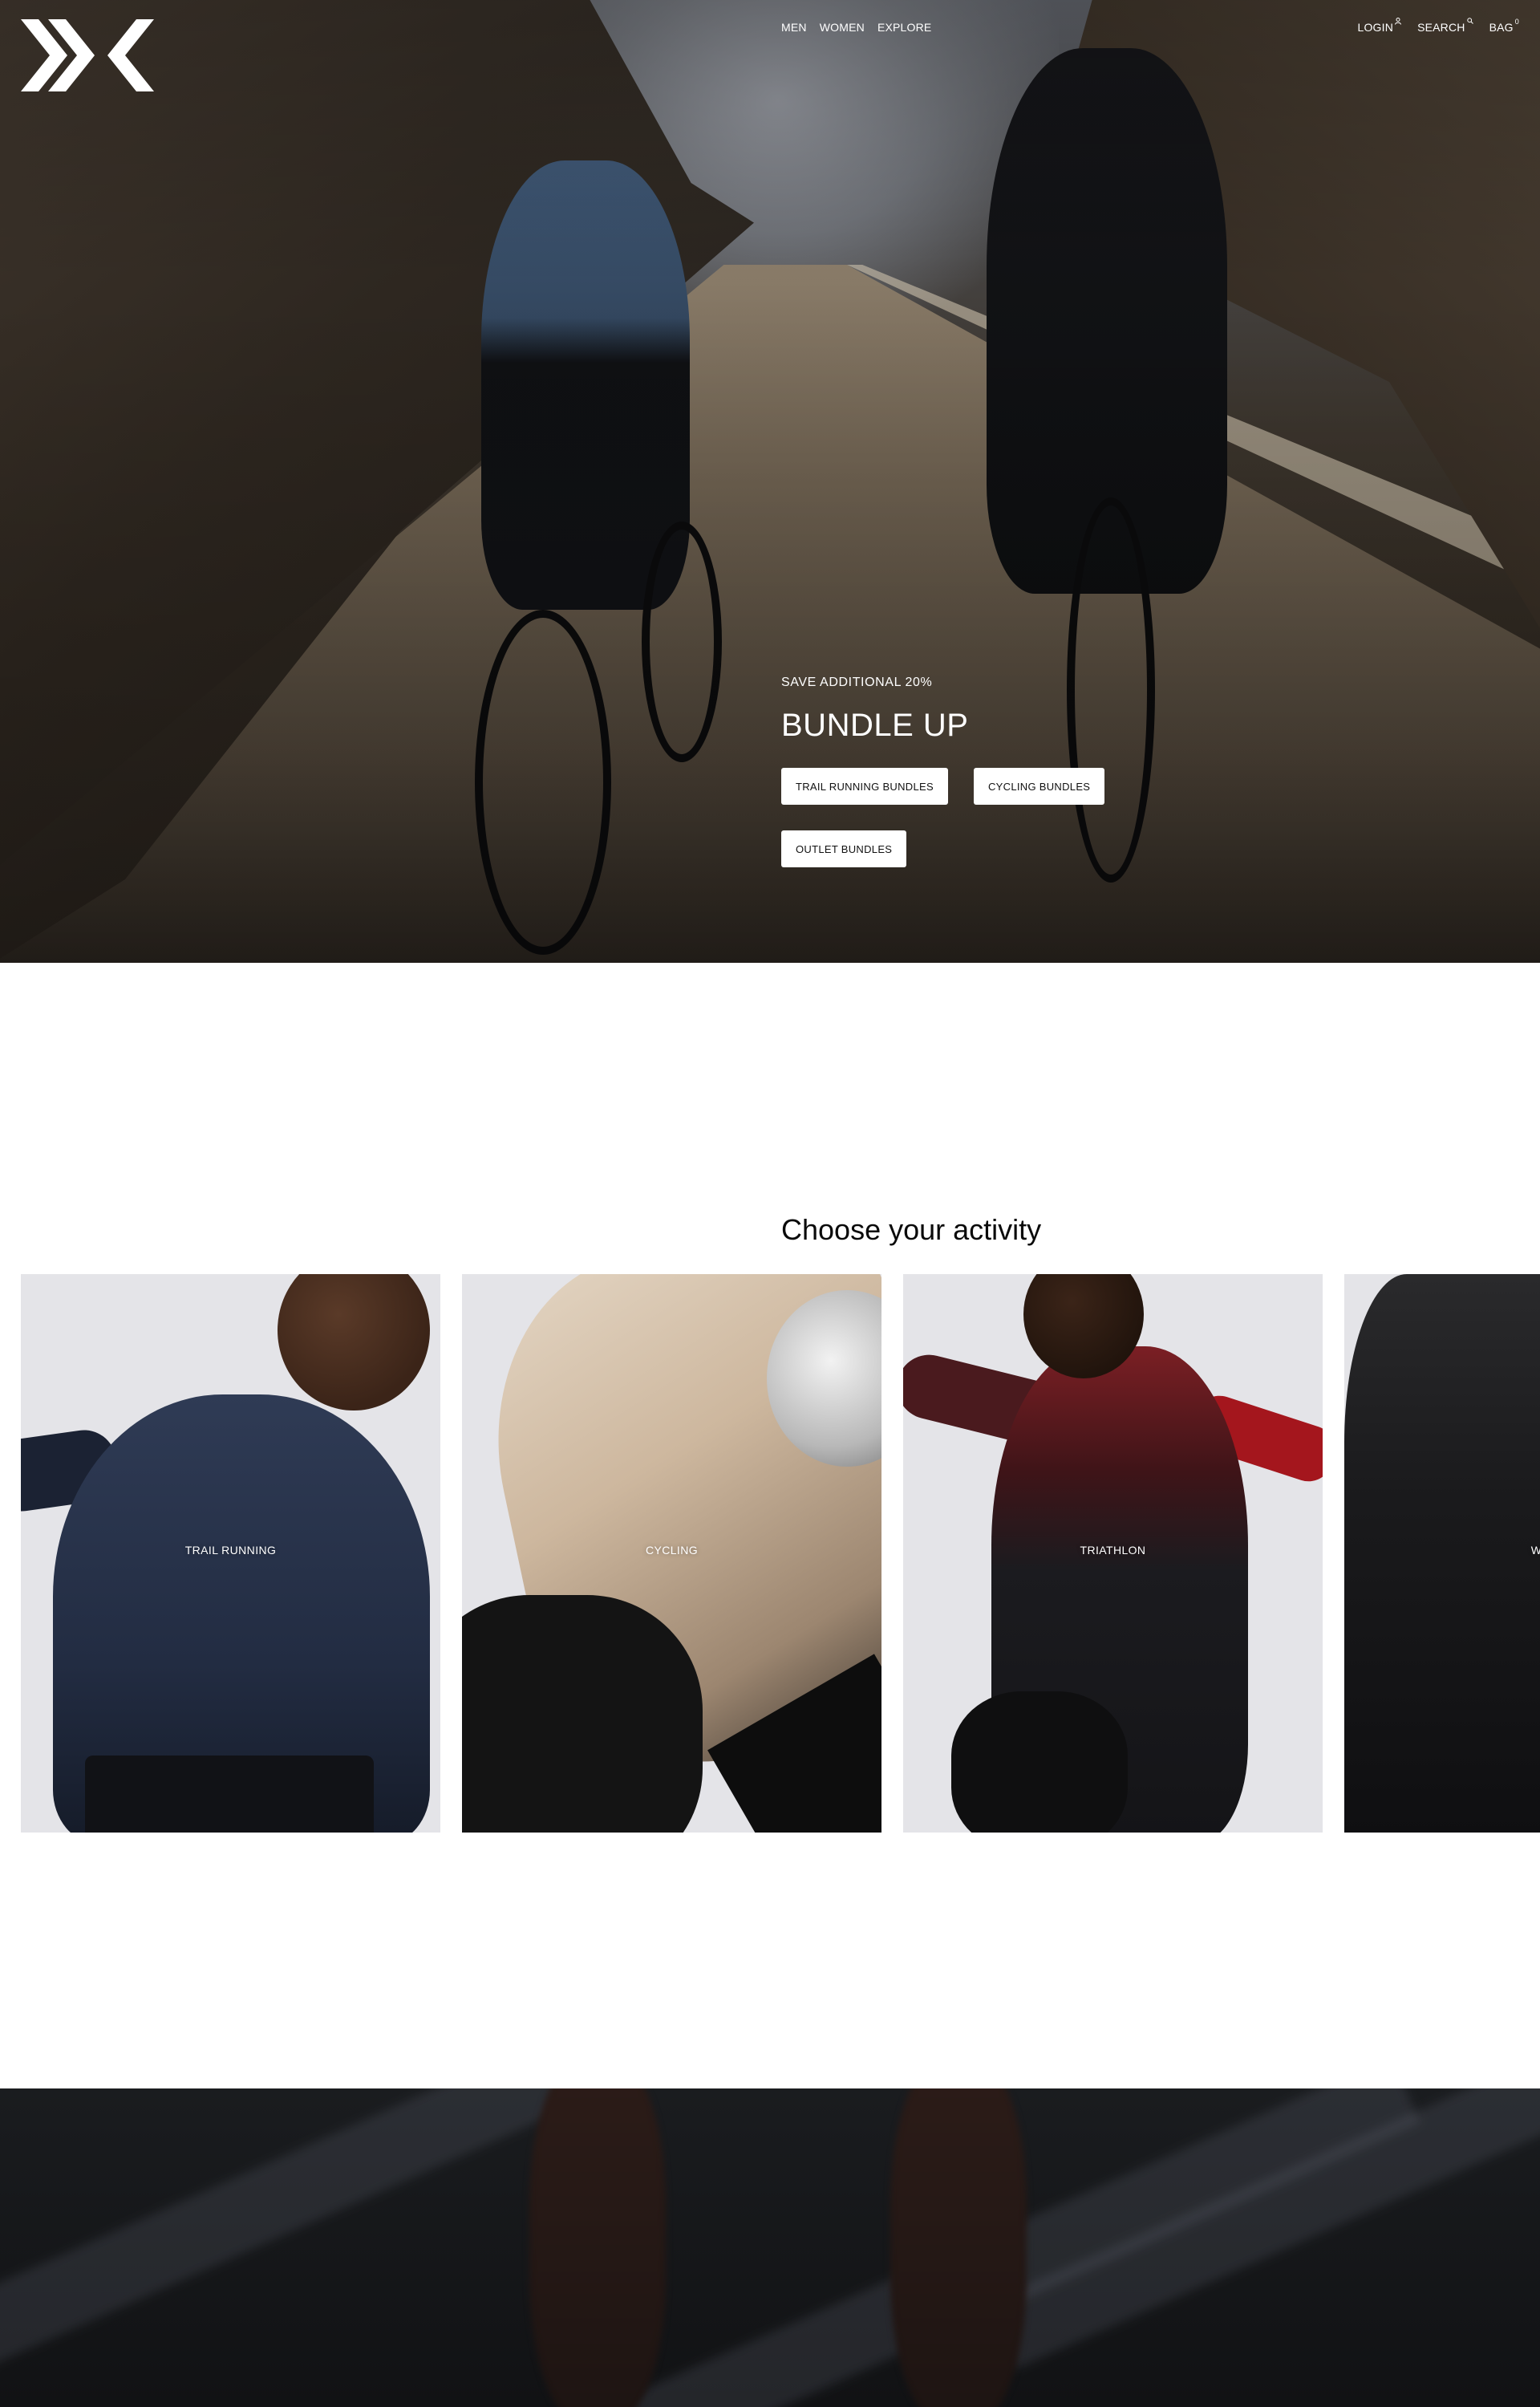  What do you see at coordinates (1113, 1550) in the screenshot?
I see `activity-card-label: TRIATHLON` at bounding box center [1113, 1550].